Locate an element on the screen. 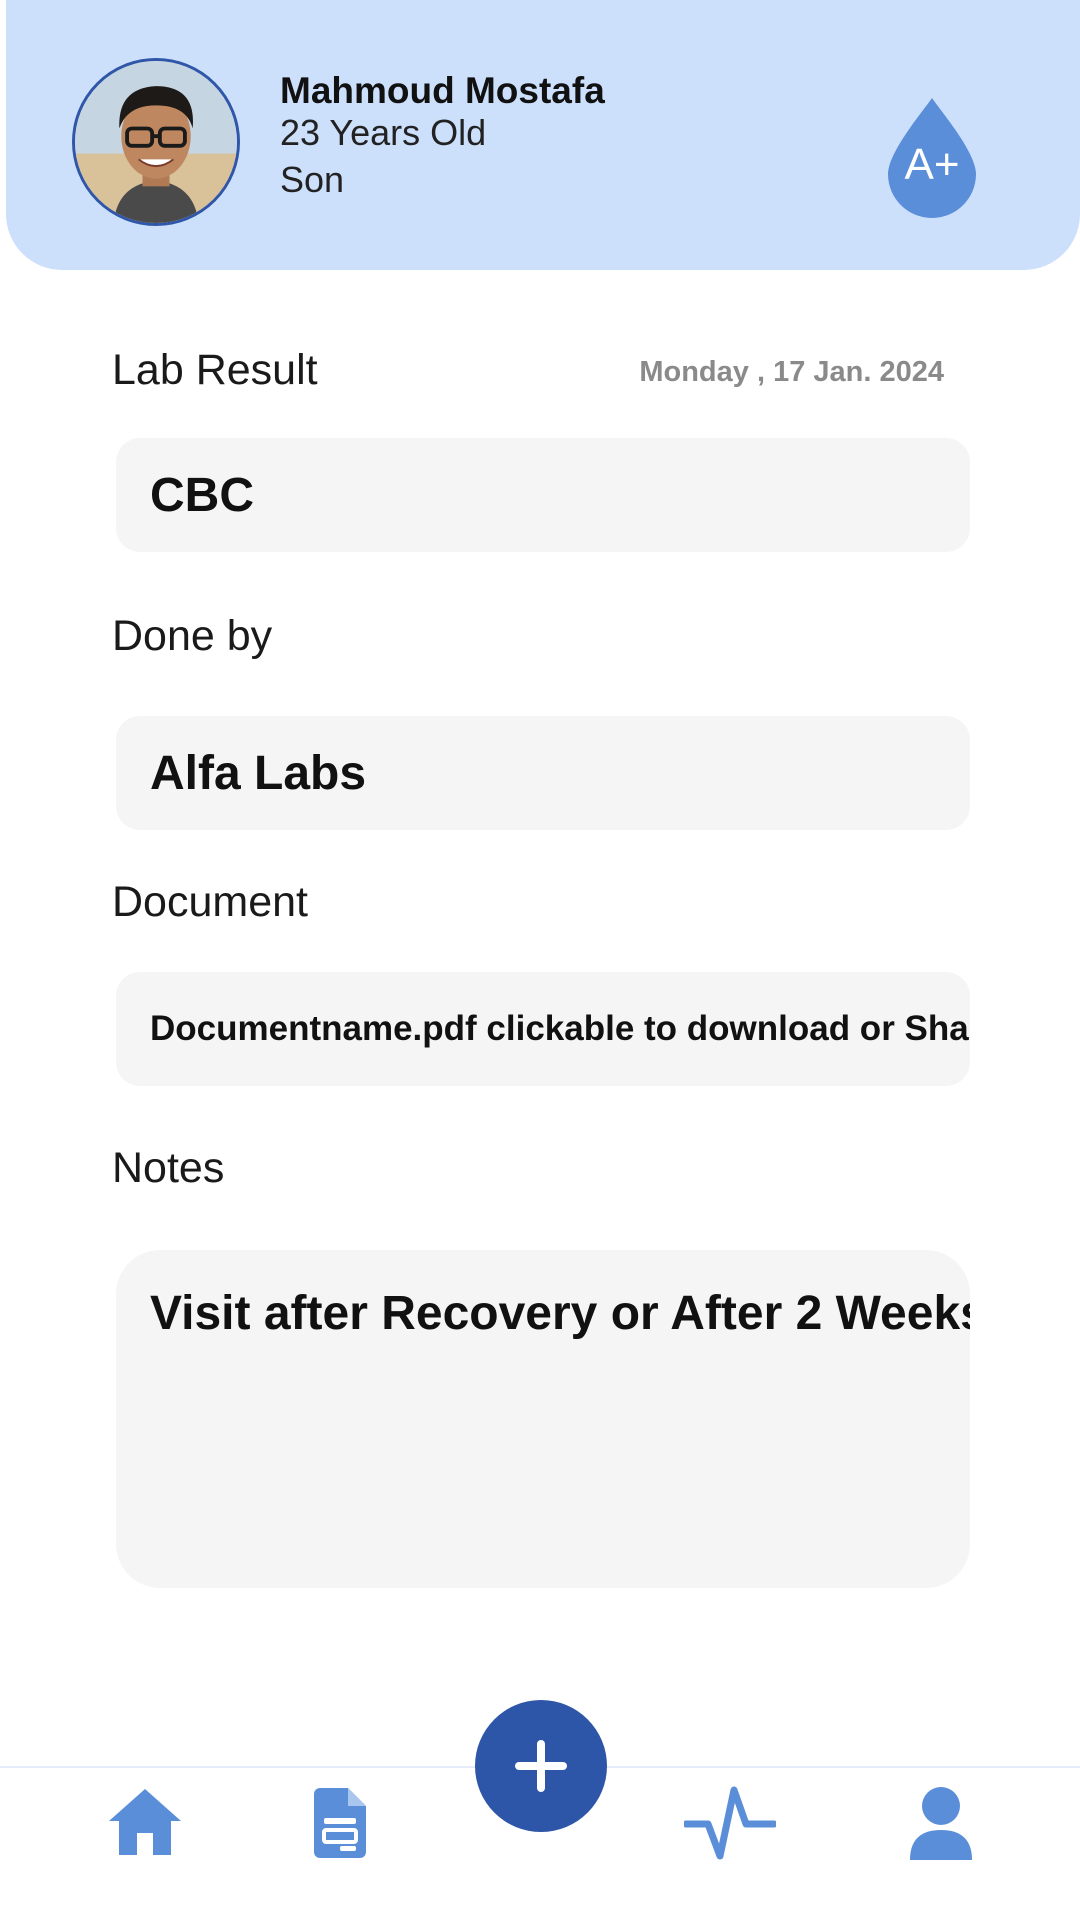 Image resolution: width=1080 pixels, height=1920 pixels. notes-field: Visit after Recovery or After 2 Weeks is located at coordinates (543, 1419).